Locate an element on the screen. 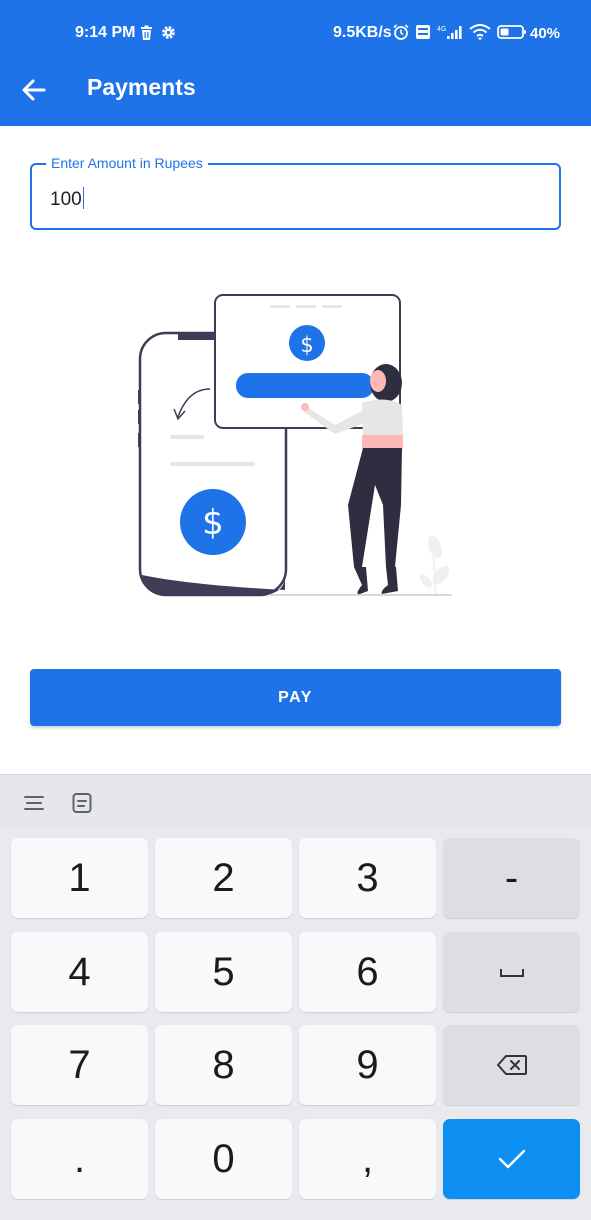 The width and height of the screenshot is (591, 1220). status-time: 9:14 PM is located at coordinates (105, 32).